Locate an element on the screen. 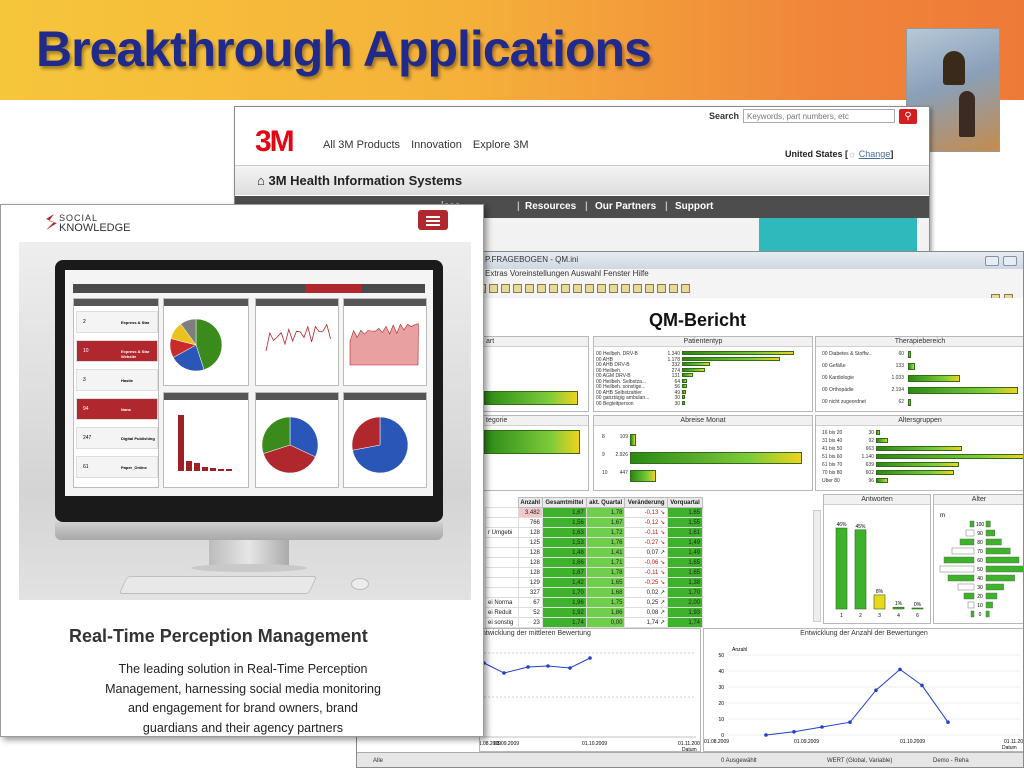 The height and width of the screenshot is (768, 1024). col-gesamtmittel: Gesamtmittel is located at coordinates (564, 502).